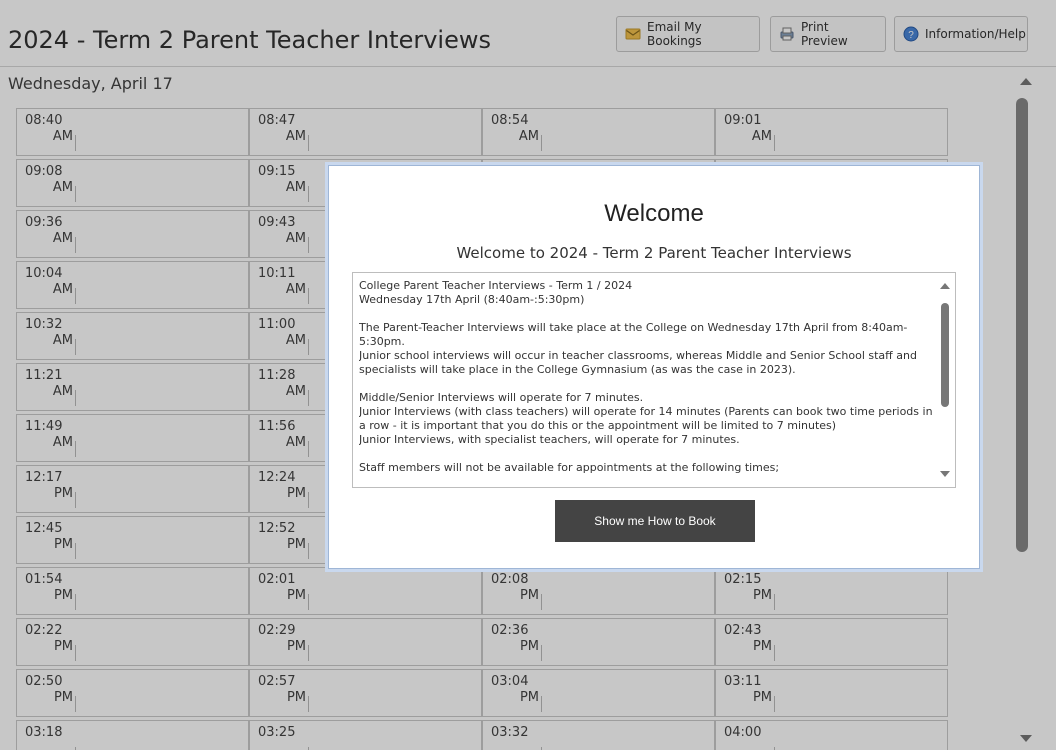 The image size is (1056, 750). I want to click on textbox-scrollbar, so click(945, 380).